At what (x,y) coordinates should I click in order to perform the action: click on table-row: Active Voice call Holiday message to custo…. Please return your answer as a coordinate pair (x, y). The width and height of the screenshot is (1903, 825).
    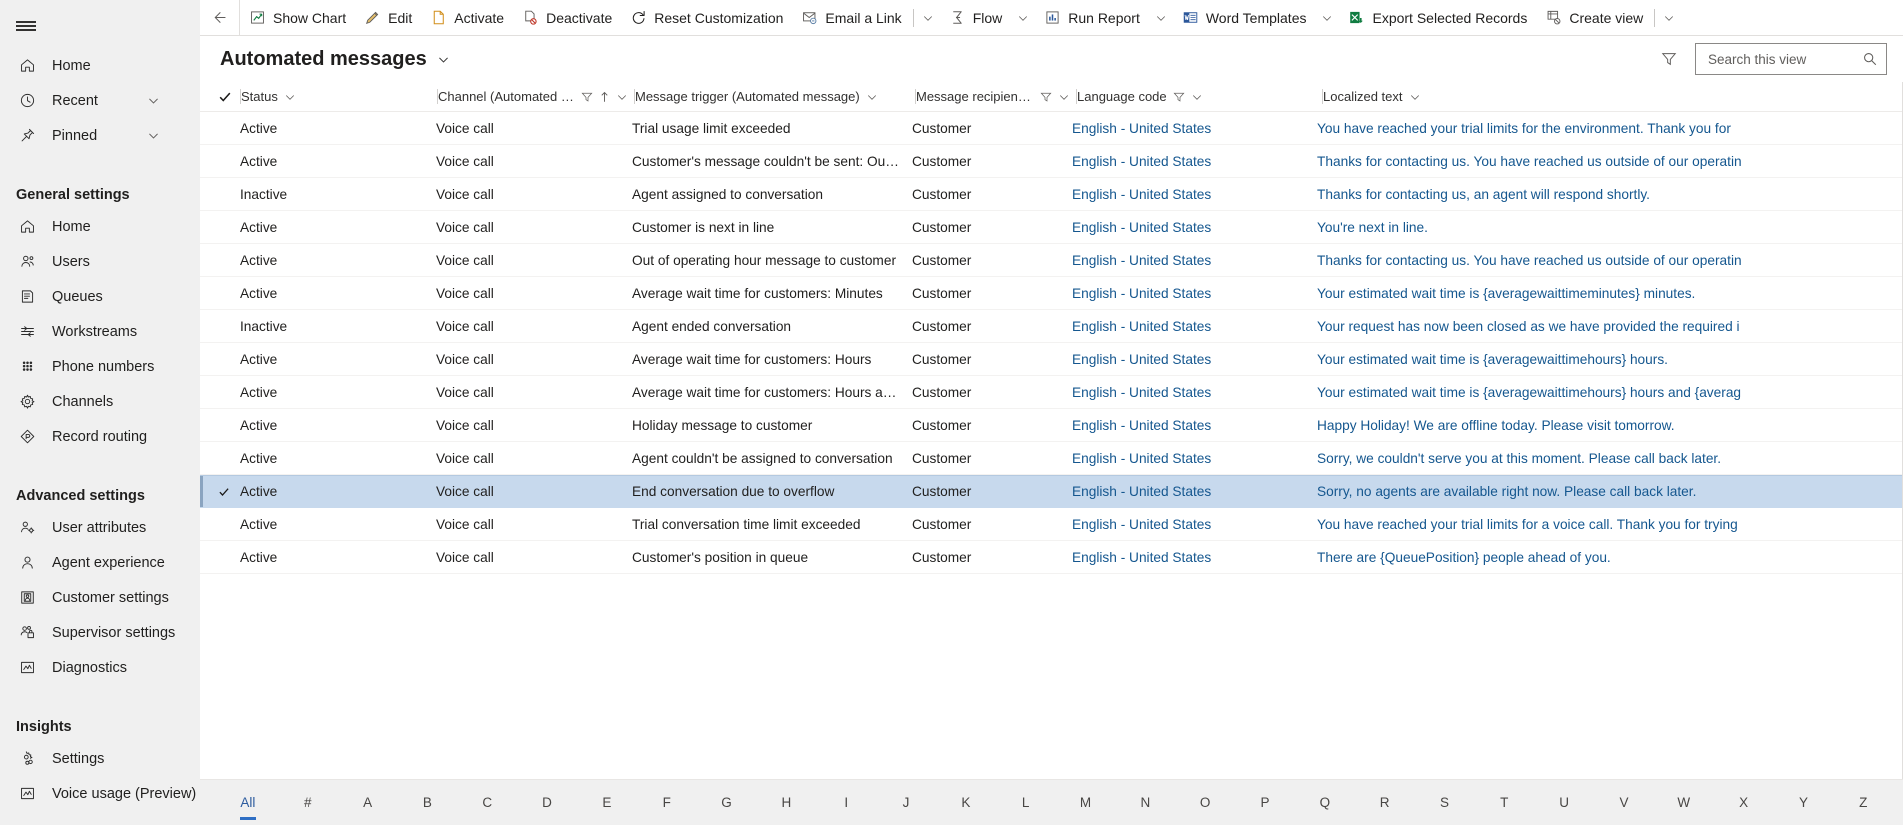
    Looking at the image, I should click on (1051, 425).